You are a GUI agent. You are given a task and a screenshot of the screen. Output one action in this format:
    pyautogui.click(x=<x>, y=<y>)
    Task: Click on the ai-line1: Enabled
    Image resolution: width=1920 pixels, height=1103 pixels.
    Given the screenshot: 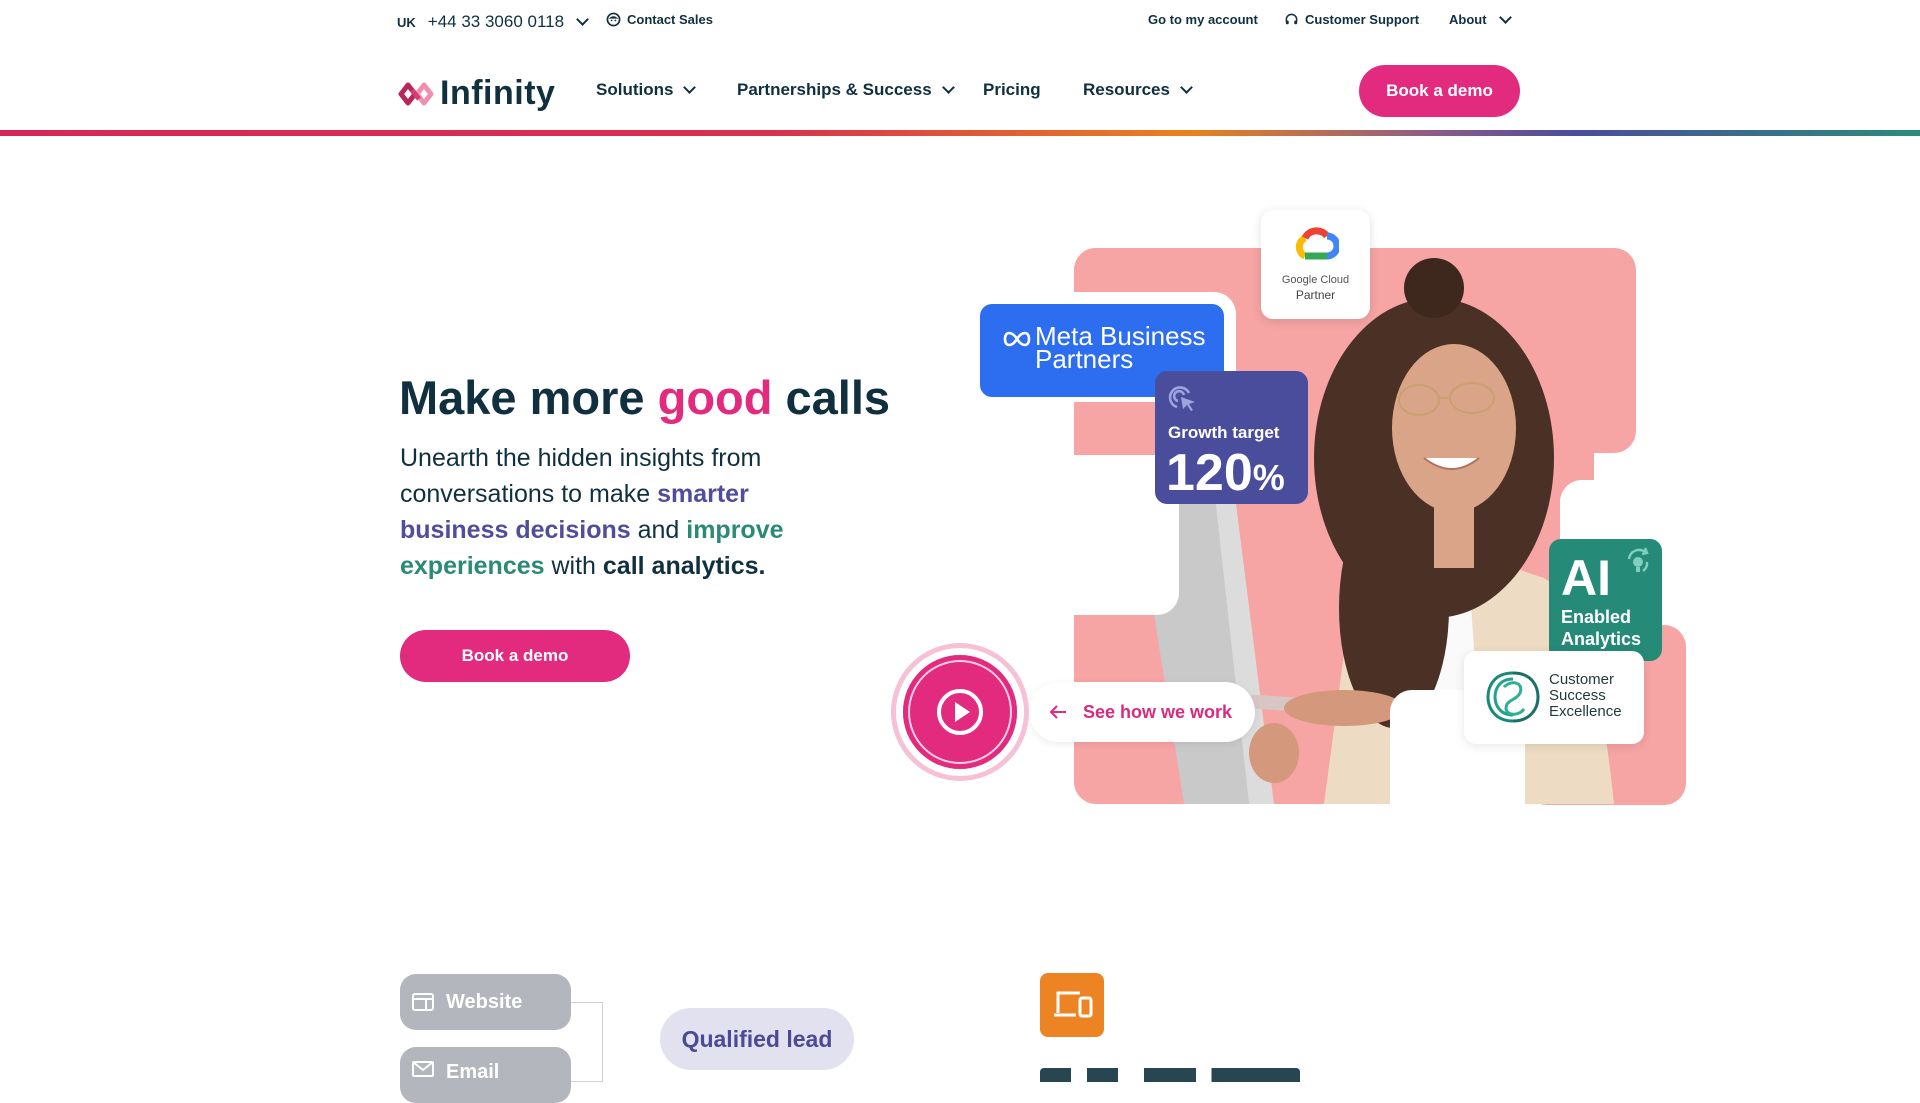 What is the action you would take?
    pyautogui.click(x=1596, y=617)
    